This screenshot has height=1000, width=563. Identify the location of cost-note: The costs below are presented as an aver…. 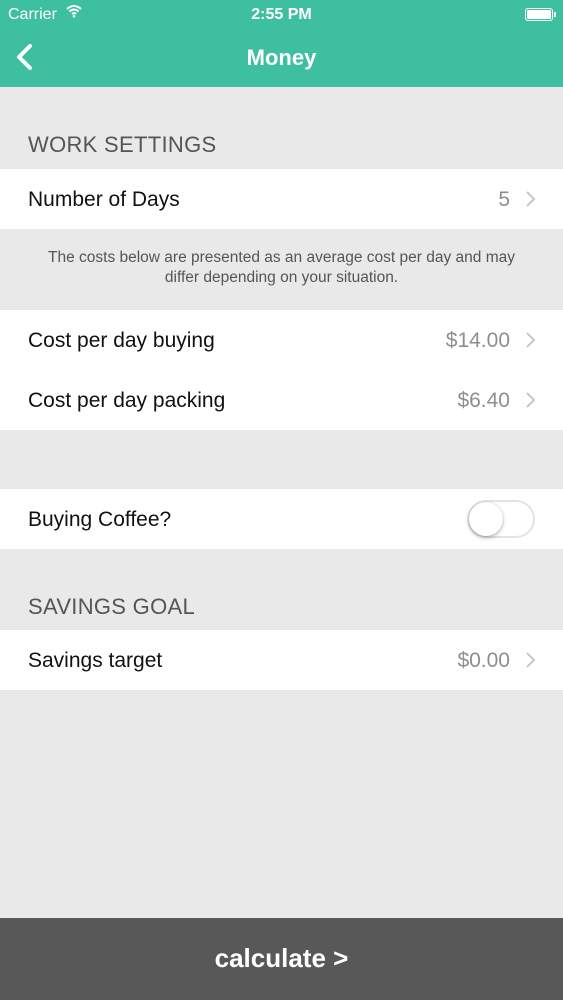
(281, 267).